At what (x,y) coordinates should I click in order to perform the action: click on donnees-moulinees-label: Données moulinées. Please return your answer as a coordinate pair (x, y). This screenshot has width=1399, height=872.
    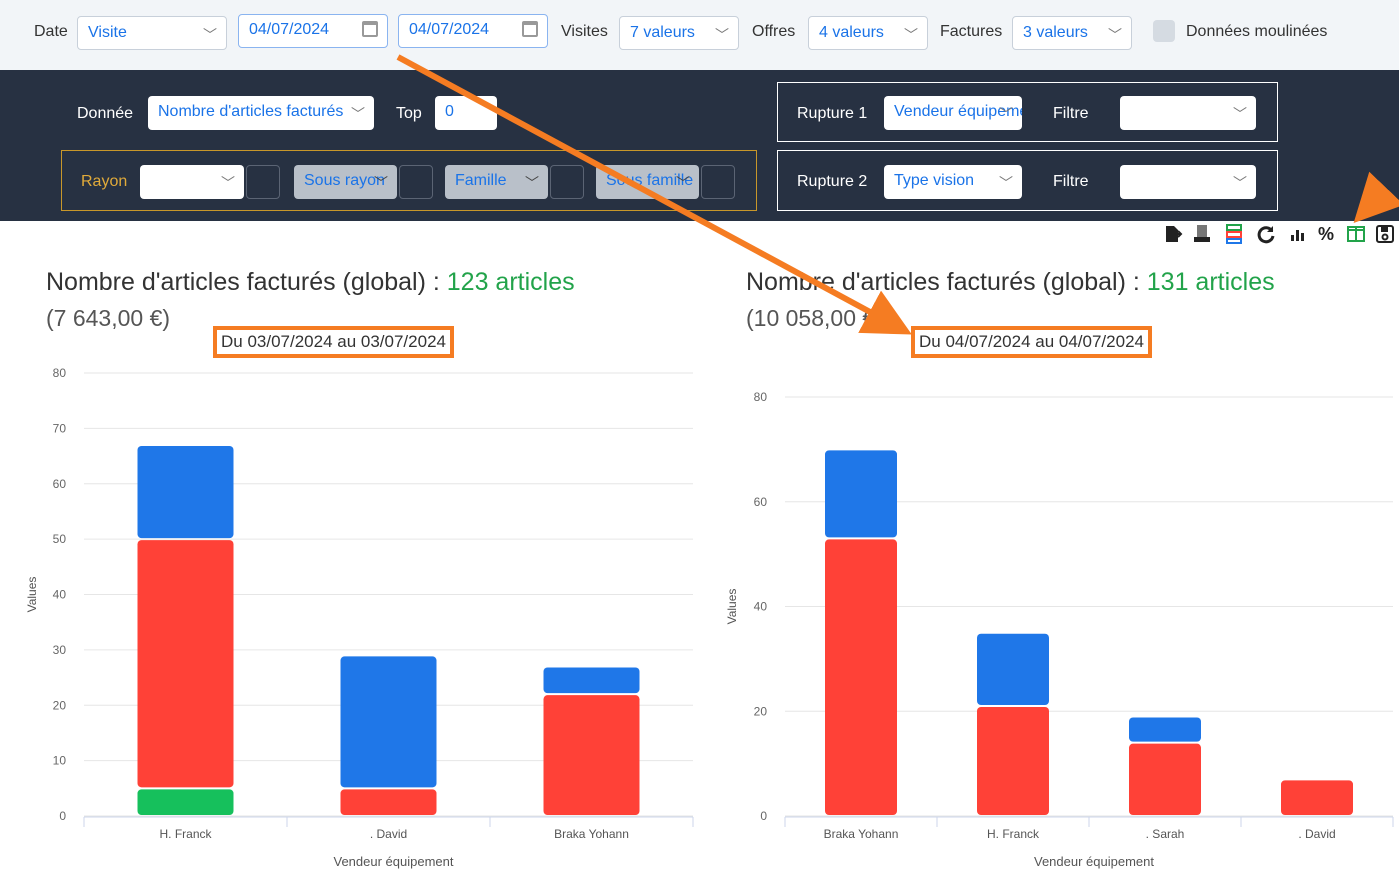
    Looking at the image, I should click on (1257, 31).